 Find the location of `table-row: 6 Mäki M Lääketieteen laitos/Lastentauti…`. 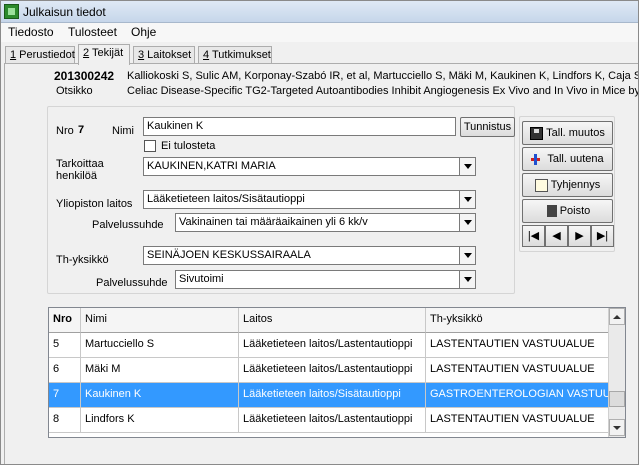

table-row: 6 Mäki M Lääketieteen laitos/Lastentauti… is located at coordinates (329, 370).